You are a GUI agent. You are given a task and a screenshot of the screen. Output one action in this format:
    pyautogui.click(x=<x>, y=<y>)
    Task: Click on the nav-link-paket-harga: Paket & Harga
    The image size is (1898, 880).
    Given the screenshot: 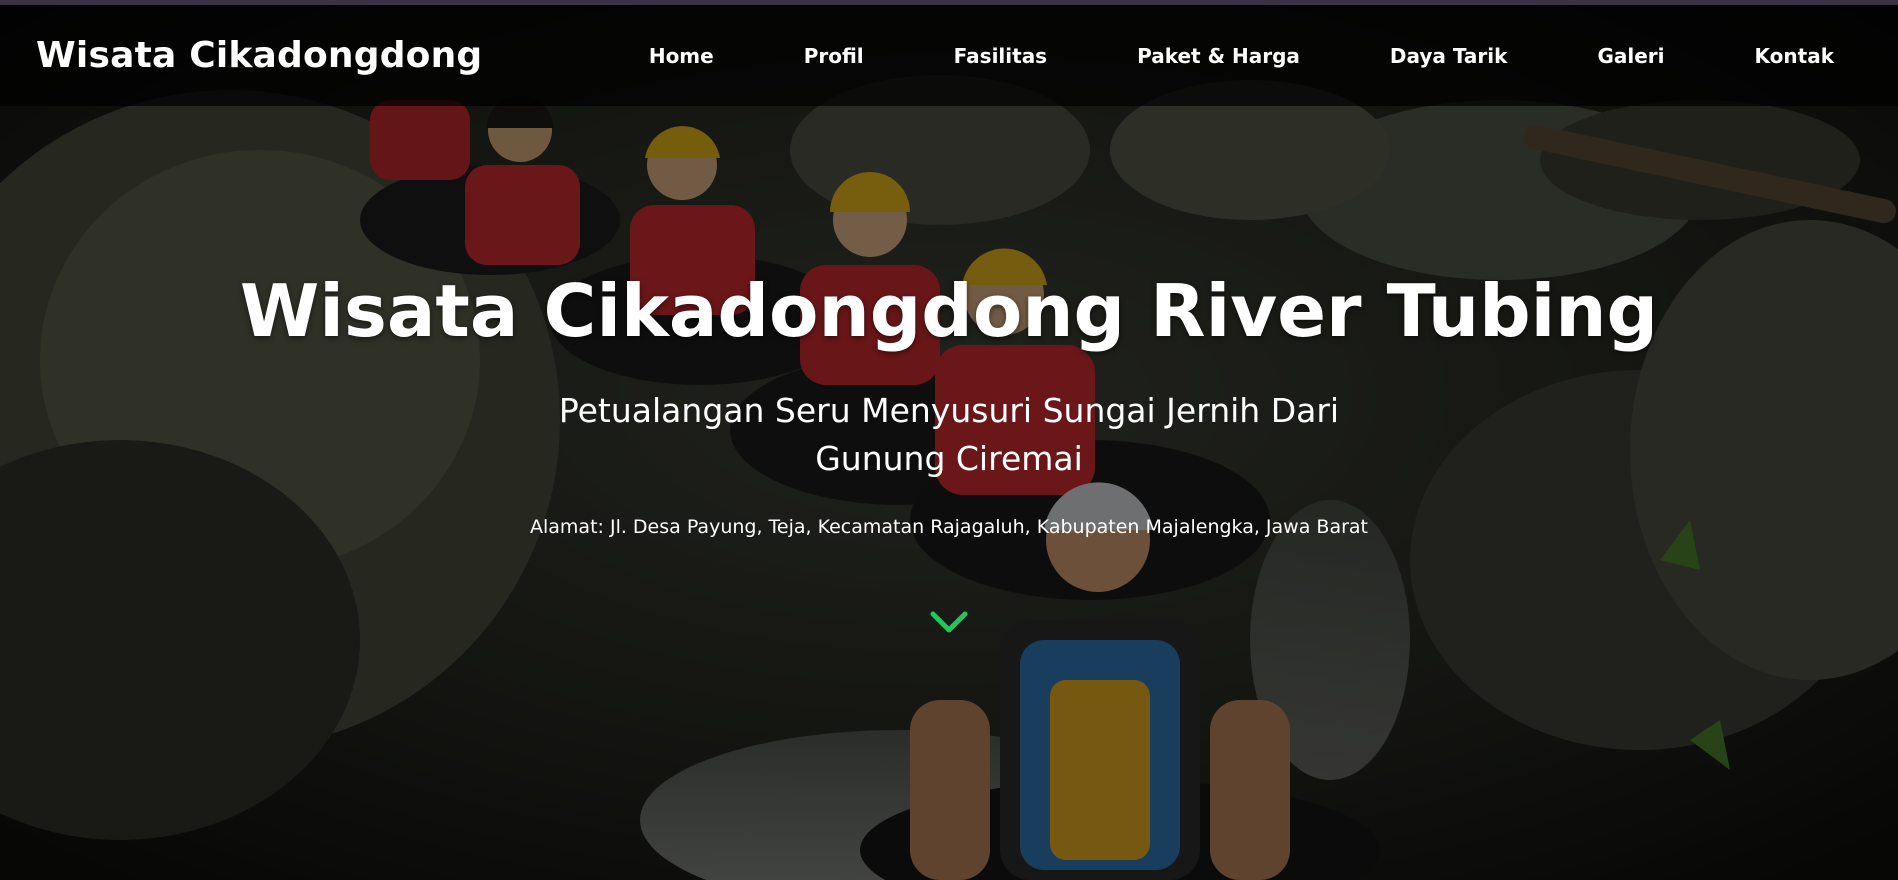 What is the action you would take?
    pyautogui.click(x=1218, y=56)
    